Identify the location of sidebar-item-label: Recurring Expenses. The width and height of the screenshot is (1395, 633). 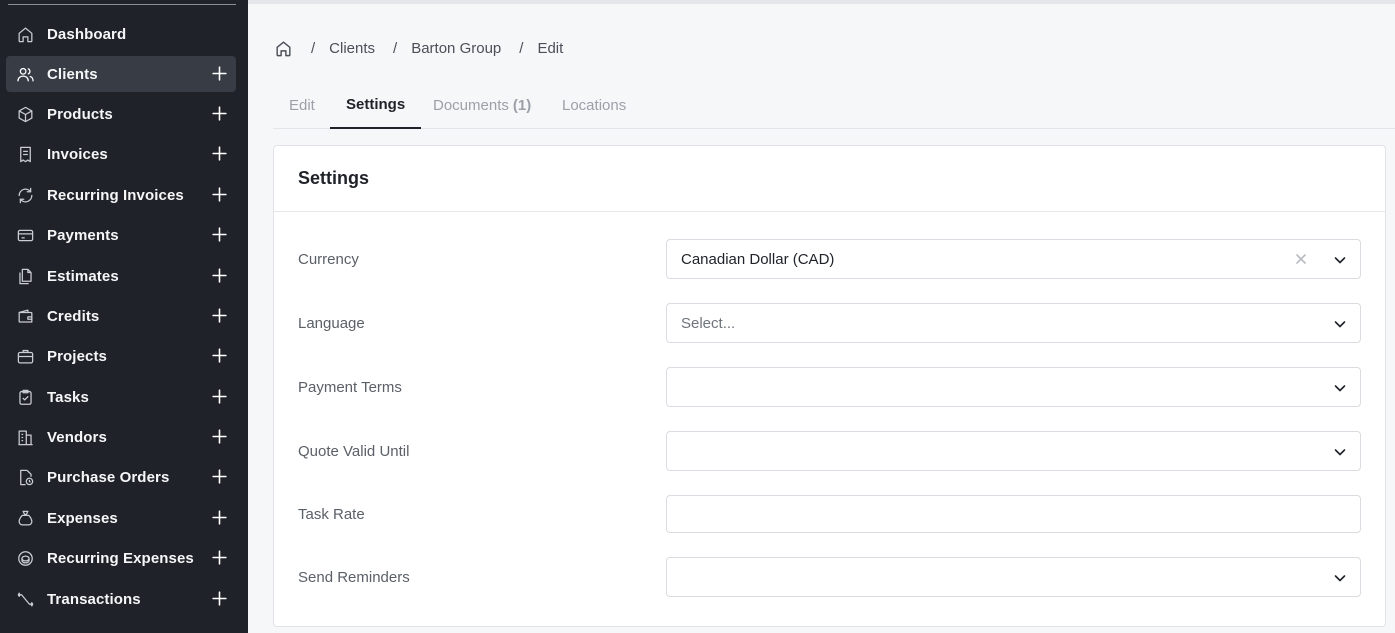
(120, 558).